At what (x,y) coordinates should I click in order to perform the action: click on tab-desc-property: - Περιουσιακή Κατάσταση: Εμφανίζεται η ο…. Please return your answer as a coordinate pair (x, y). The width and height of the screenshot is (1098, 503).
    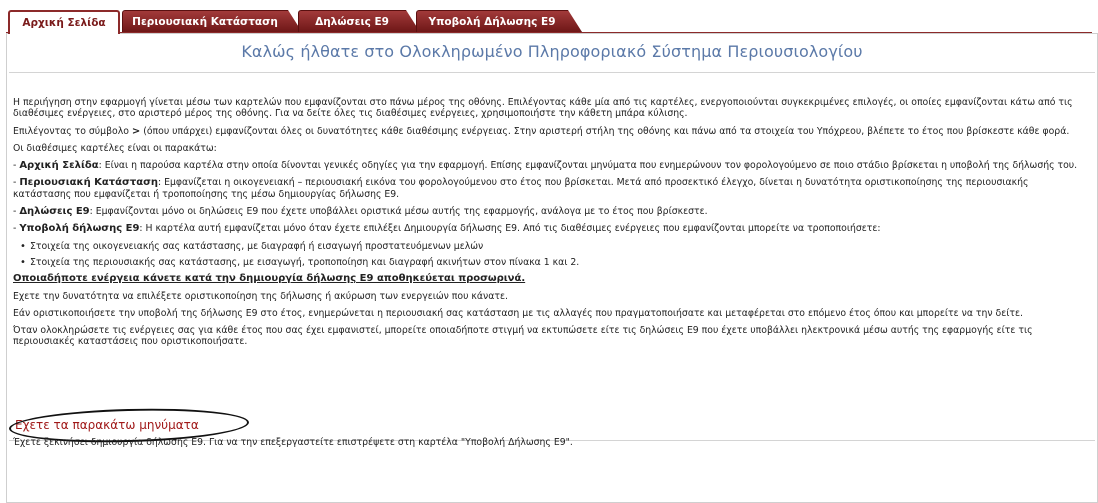
    Looking at the image, I should click on (521, 188).